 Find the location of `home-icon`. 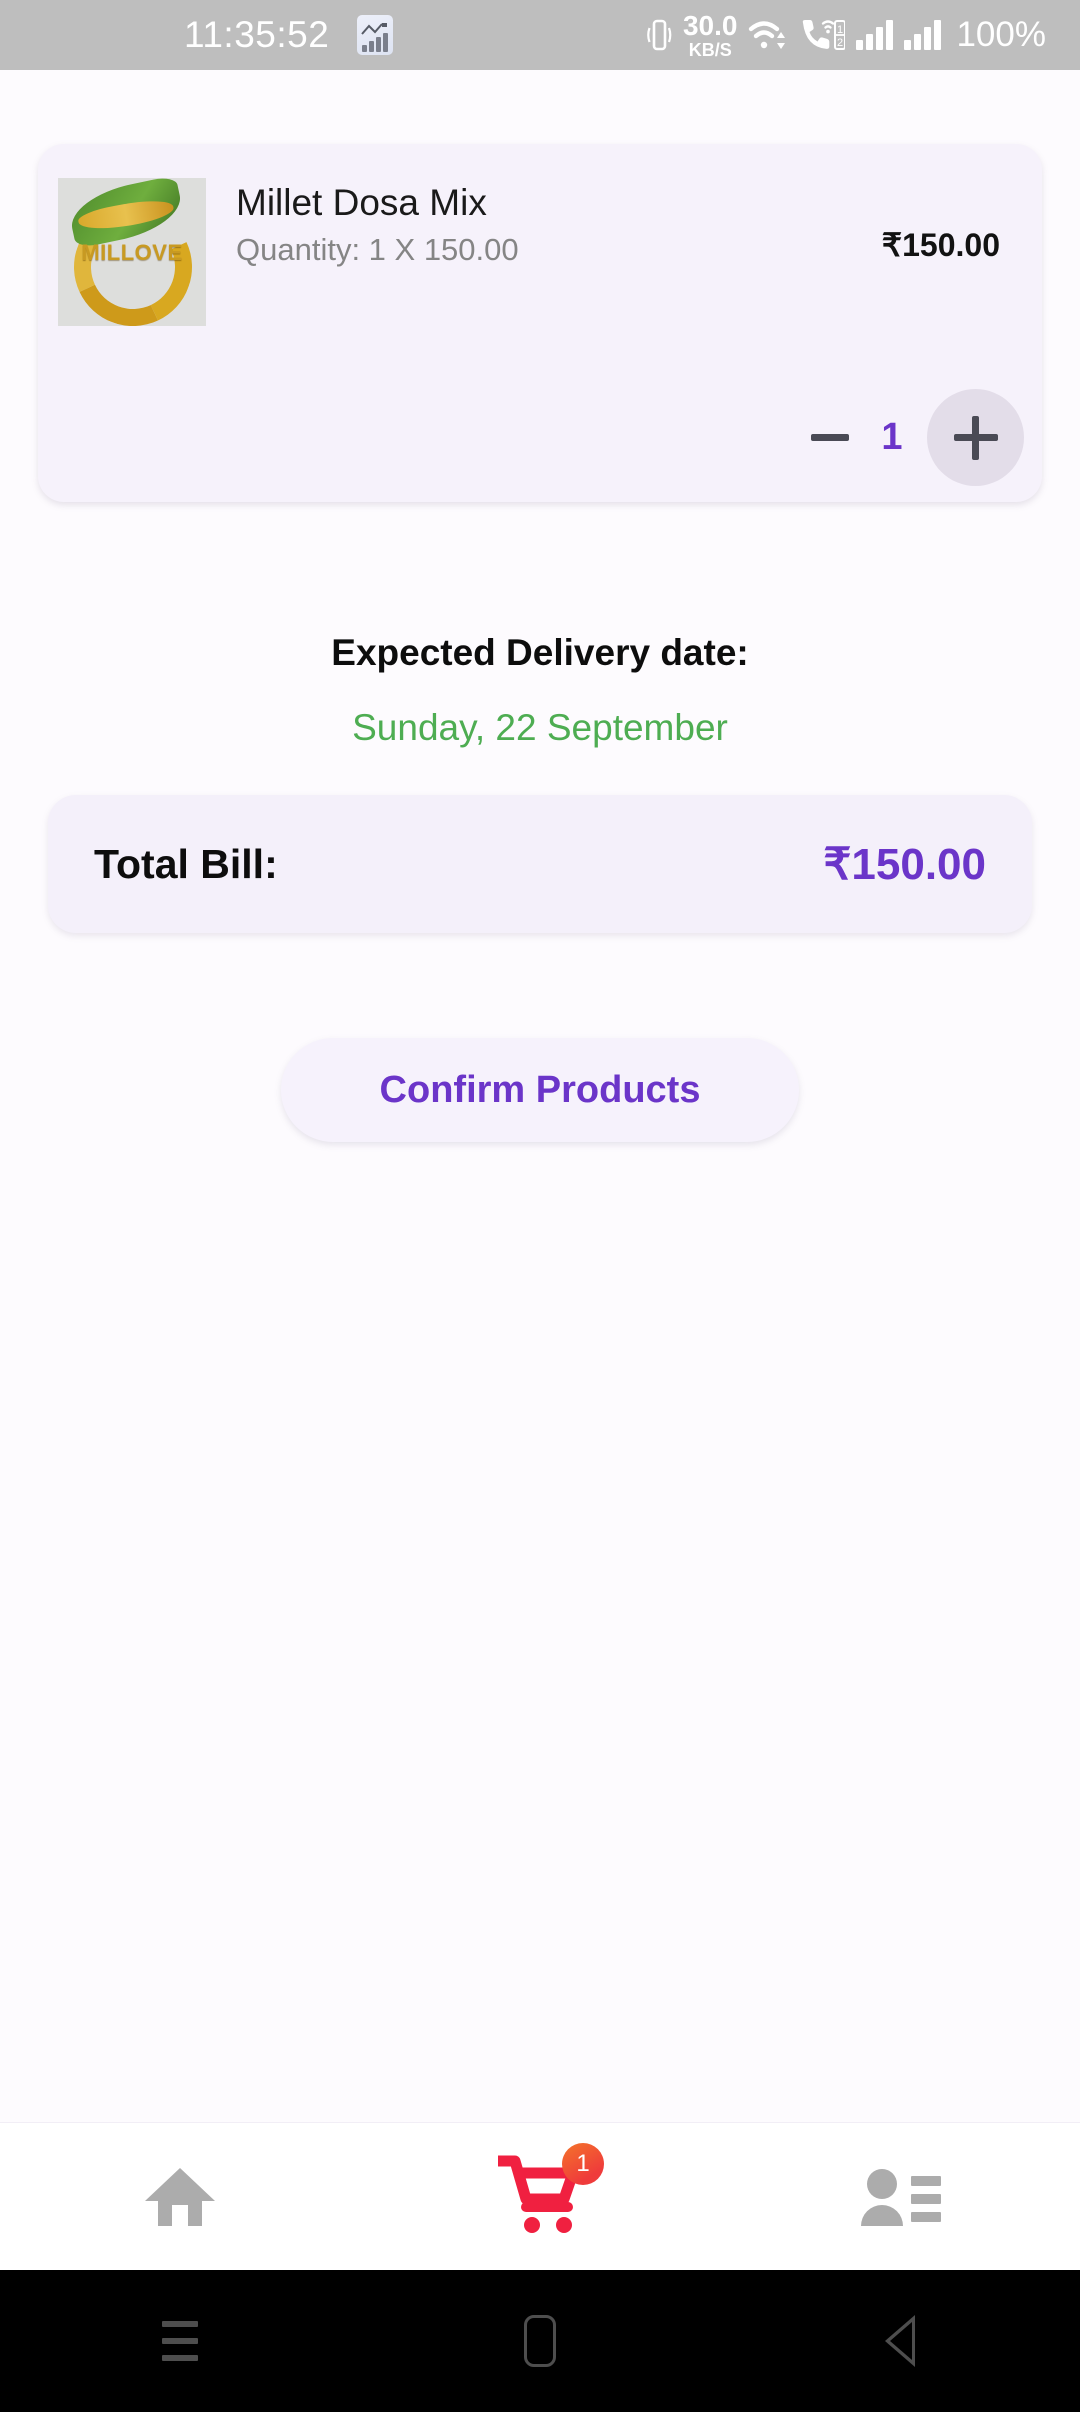

home-icon is located at coordinates (180, 2196).